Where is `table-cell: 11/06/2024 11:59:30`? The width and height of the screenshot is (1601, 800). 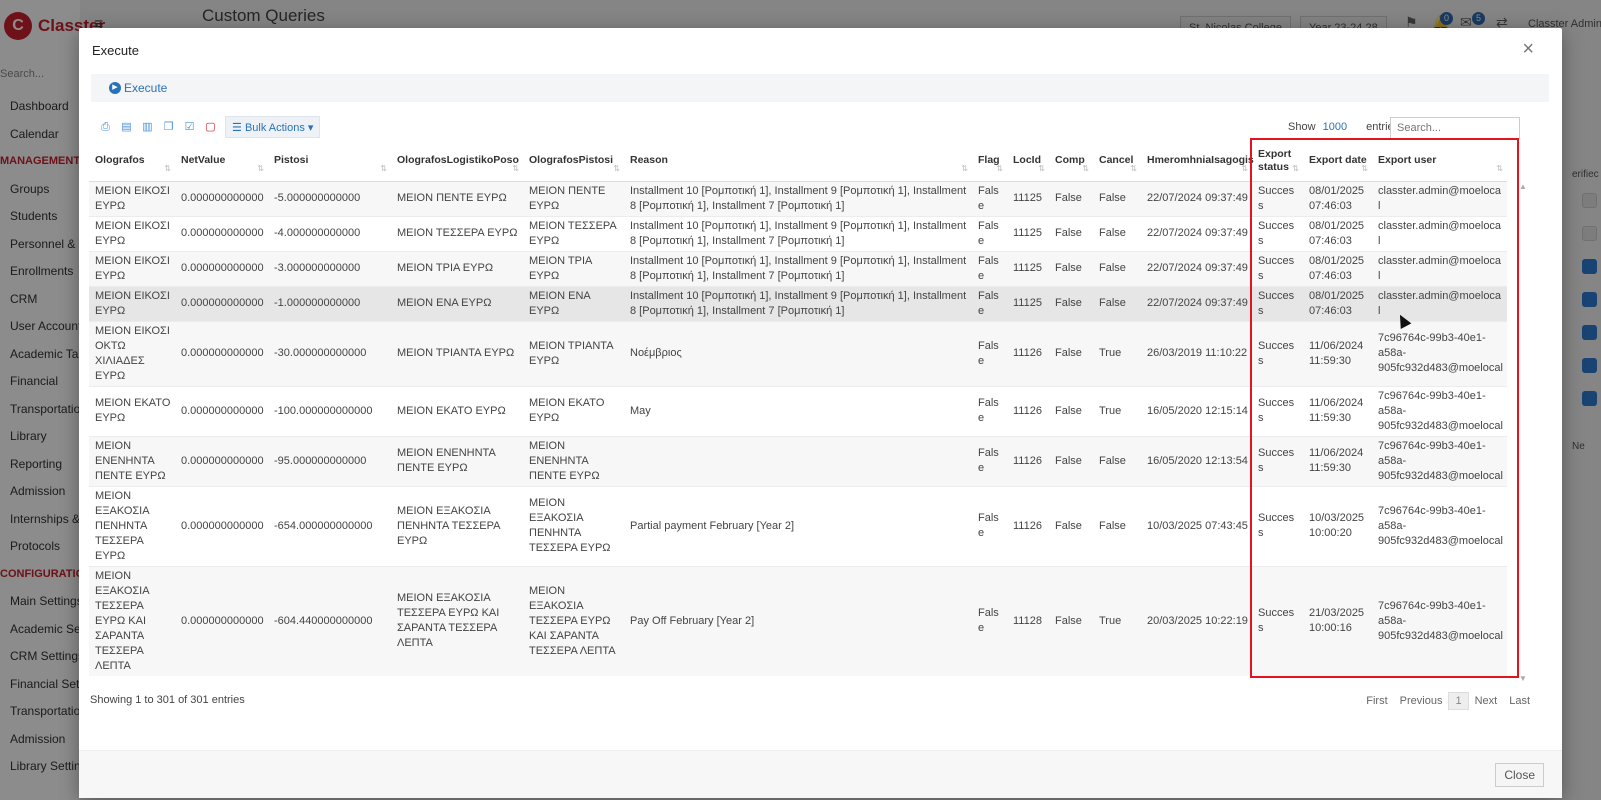
table-cell: 11/06/2024 11:59:30 is located at coordinates (1337, 353).